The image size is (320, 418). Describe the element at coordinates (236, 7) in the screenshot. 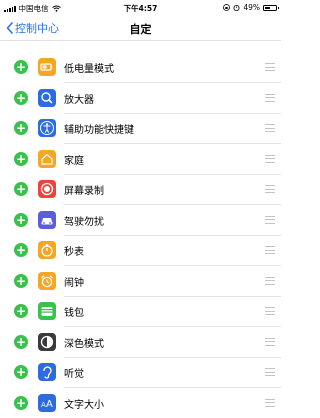

I see `alarm-status-icon` at that location.